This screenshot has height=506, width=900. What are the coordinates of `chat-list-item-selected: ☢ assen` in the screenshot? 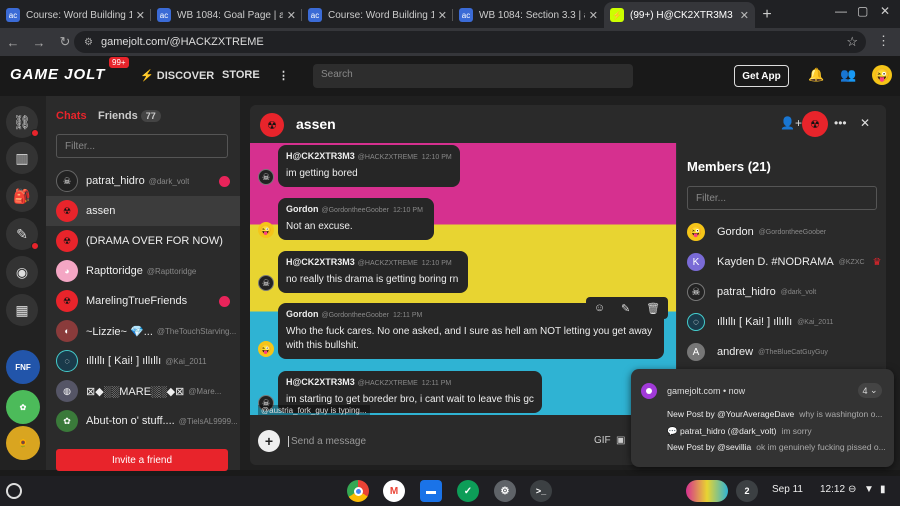 It's located at (143, 211).